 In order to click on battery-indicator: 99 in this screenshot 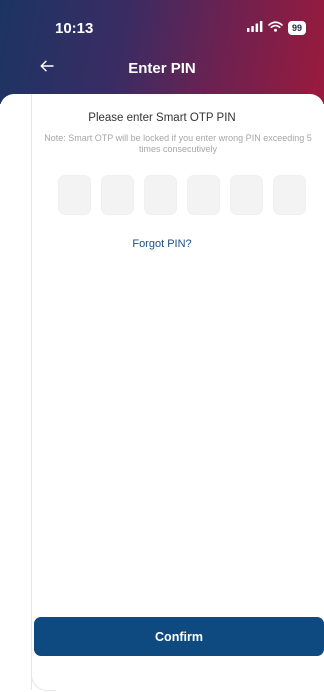, I will do `click(296, 28)`.